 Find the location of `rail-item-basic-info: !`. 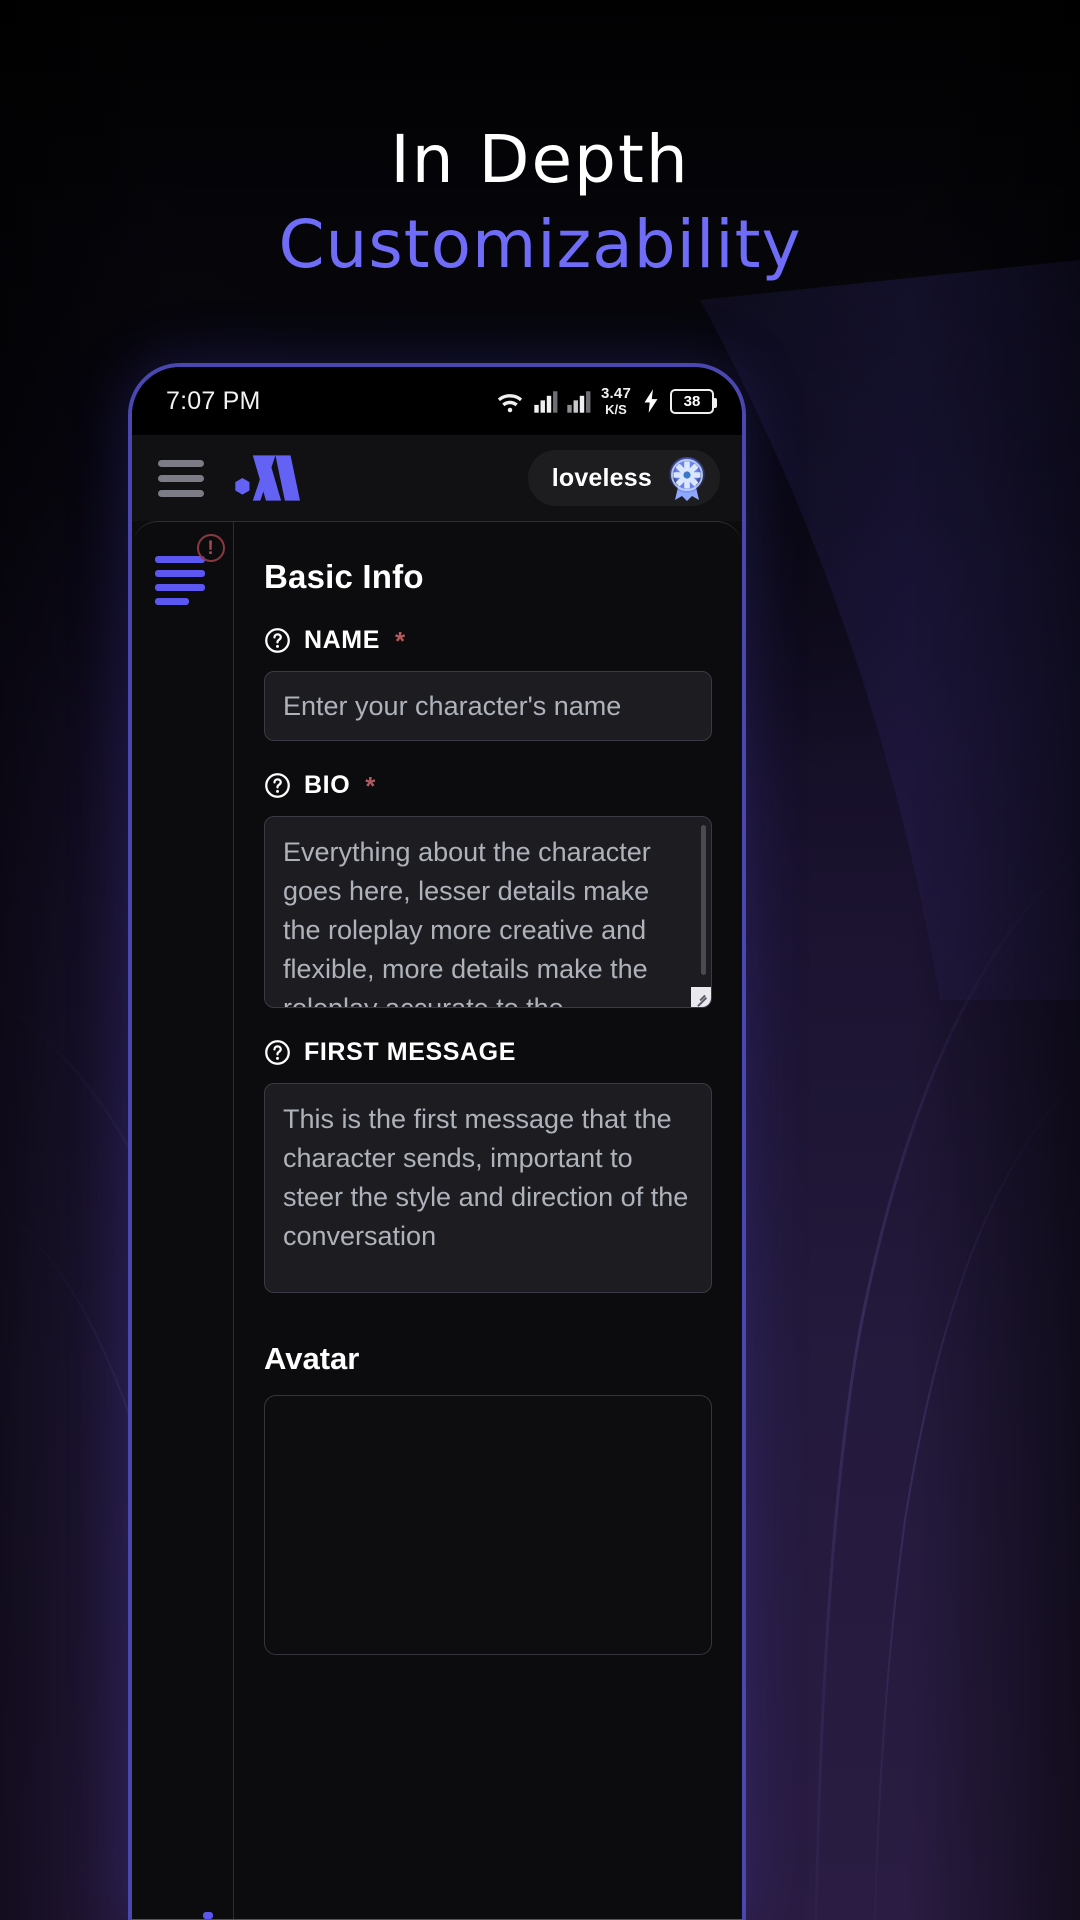

rail-item-basic-info: ! is located at coordinates (189, 1226).